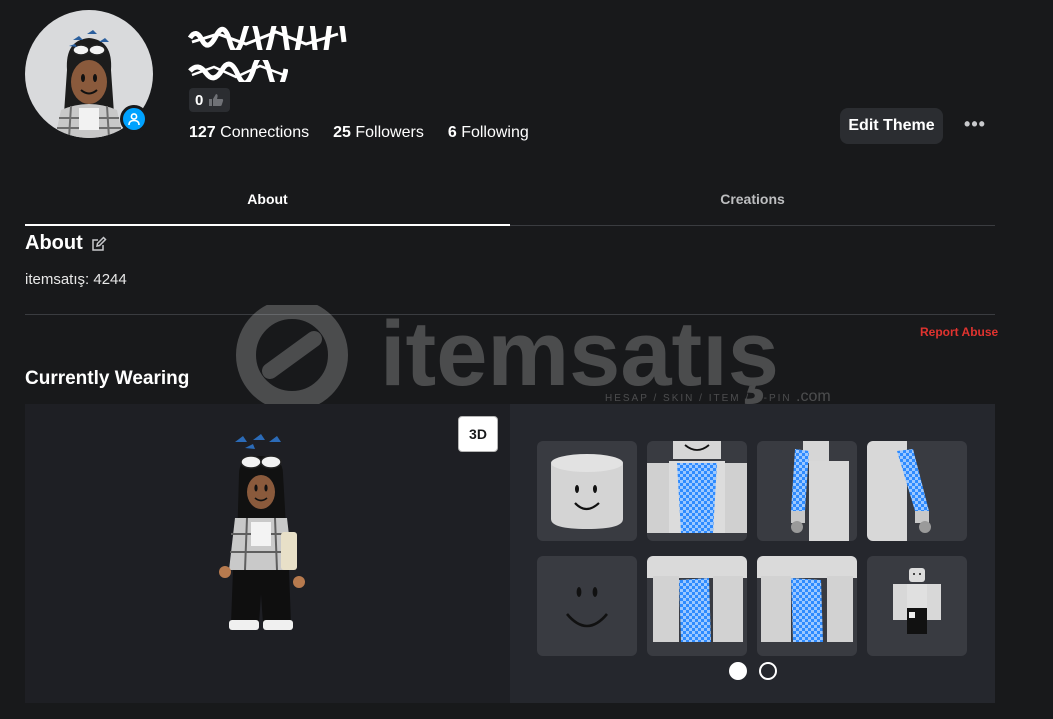 The image size is (1053, 719). I want to click on shirt-icon, so click(697, 487).